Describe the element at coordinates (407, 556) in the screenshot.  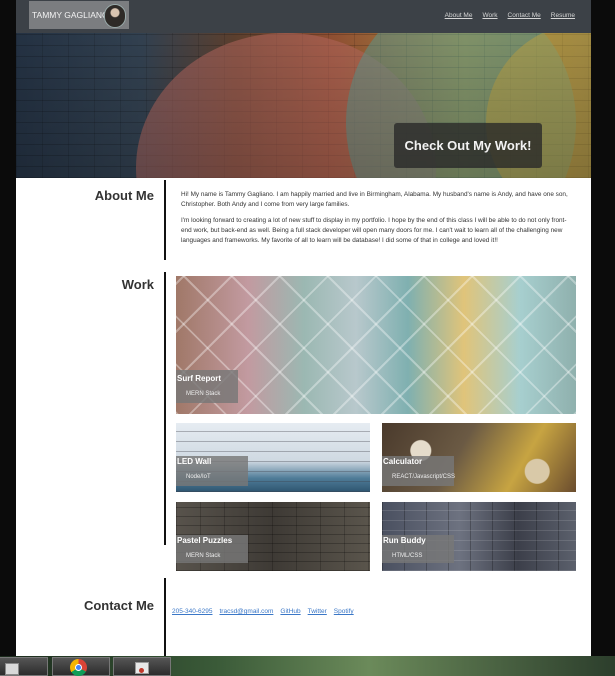
I see `project-stack: HTML/CSS` at that location.